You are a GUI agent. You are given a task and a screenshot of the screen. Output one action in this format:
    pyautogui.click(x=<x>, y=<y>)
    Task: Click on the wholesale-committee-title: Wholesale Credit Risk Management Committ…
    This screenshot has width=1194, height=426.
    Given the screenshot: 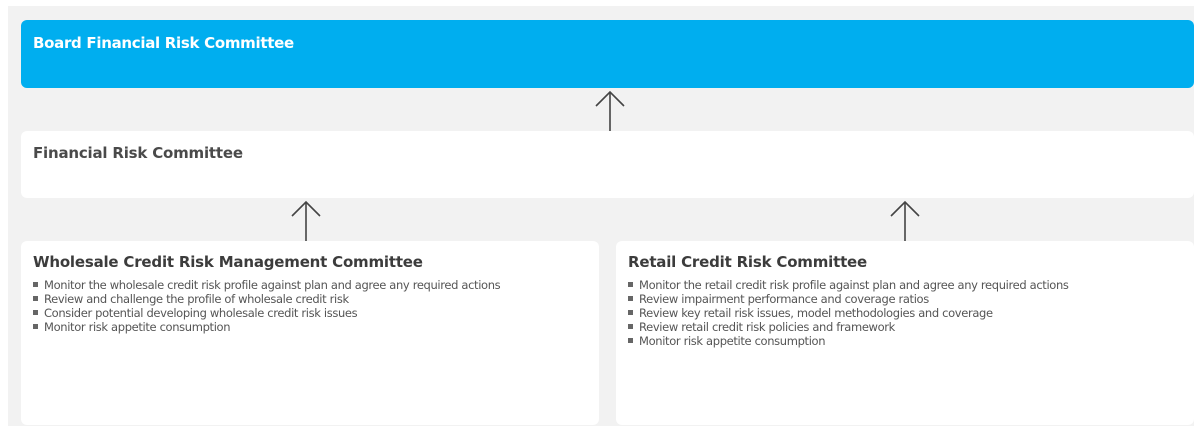 What is the action you would take?
    pyautogui.click(x=228, y=262)
    